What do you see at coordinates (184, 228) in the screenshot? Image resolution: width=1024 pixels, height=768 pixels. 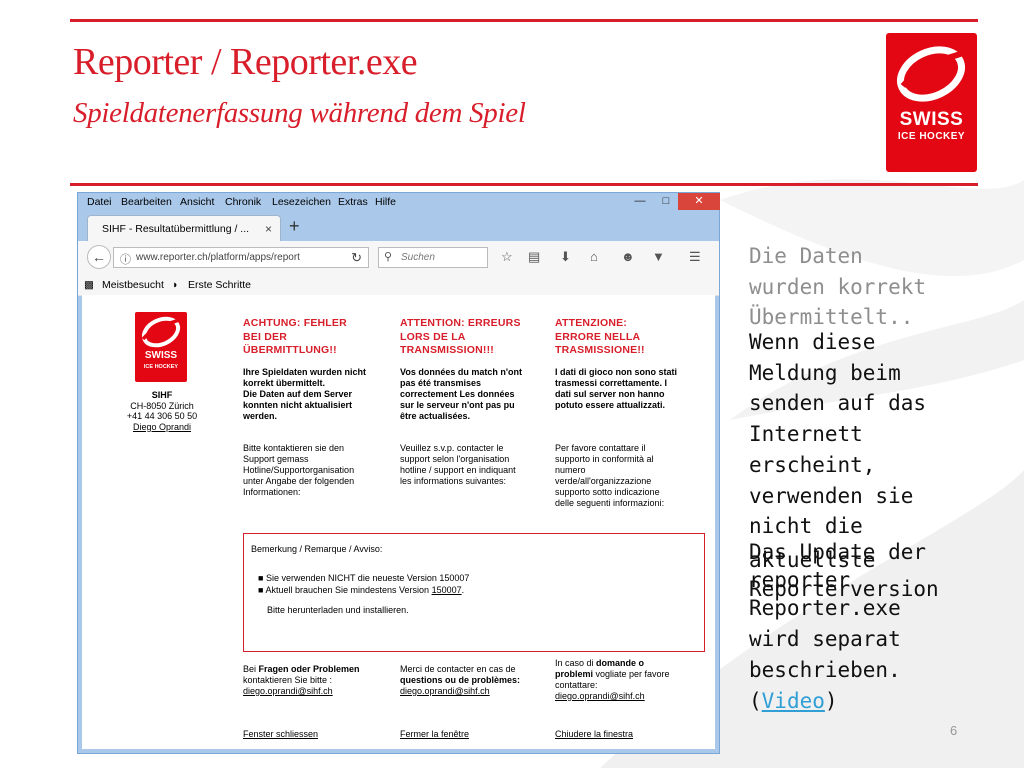 I see `tab-sihf: SIHF - Resultatübermittlung / ... ×` at bounding box center [184, 228].